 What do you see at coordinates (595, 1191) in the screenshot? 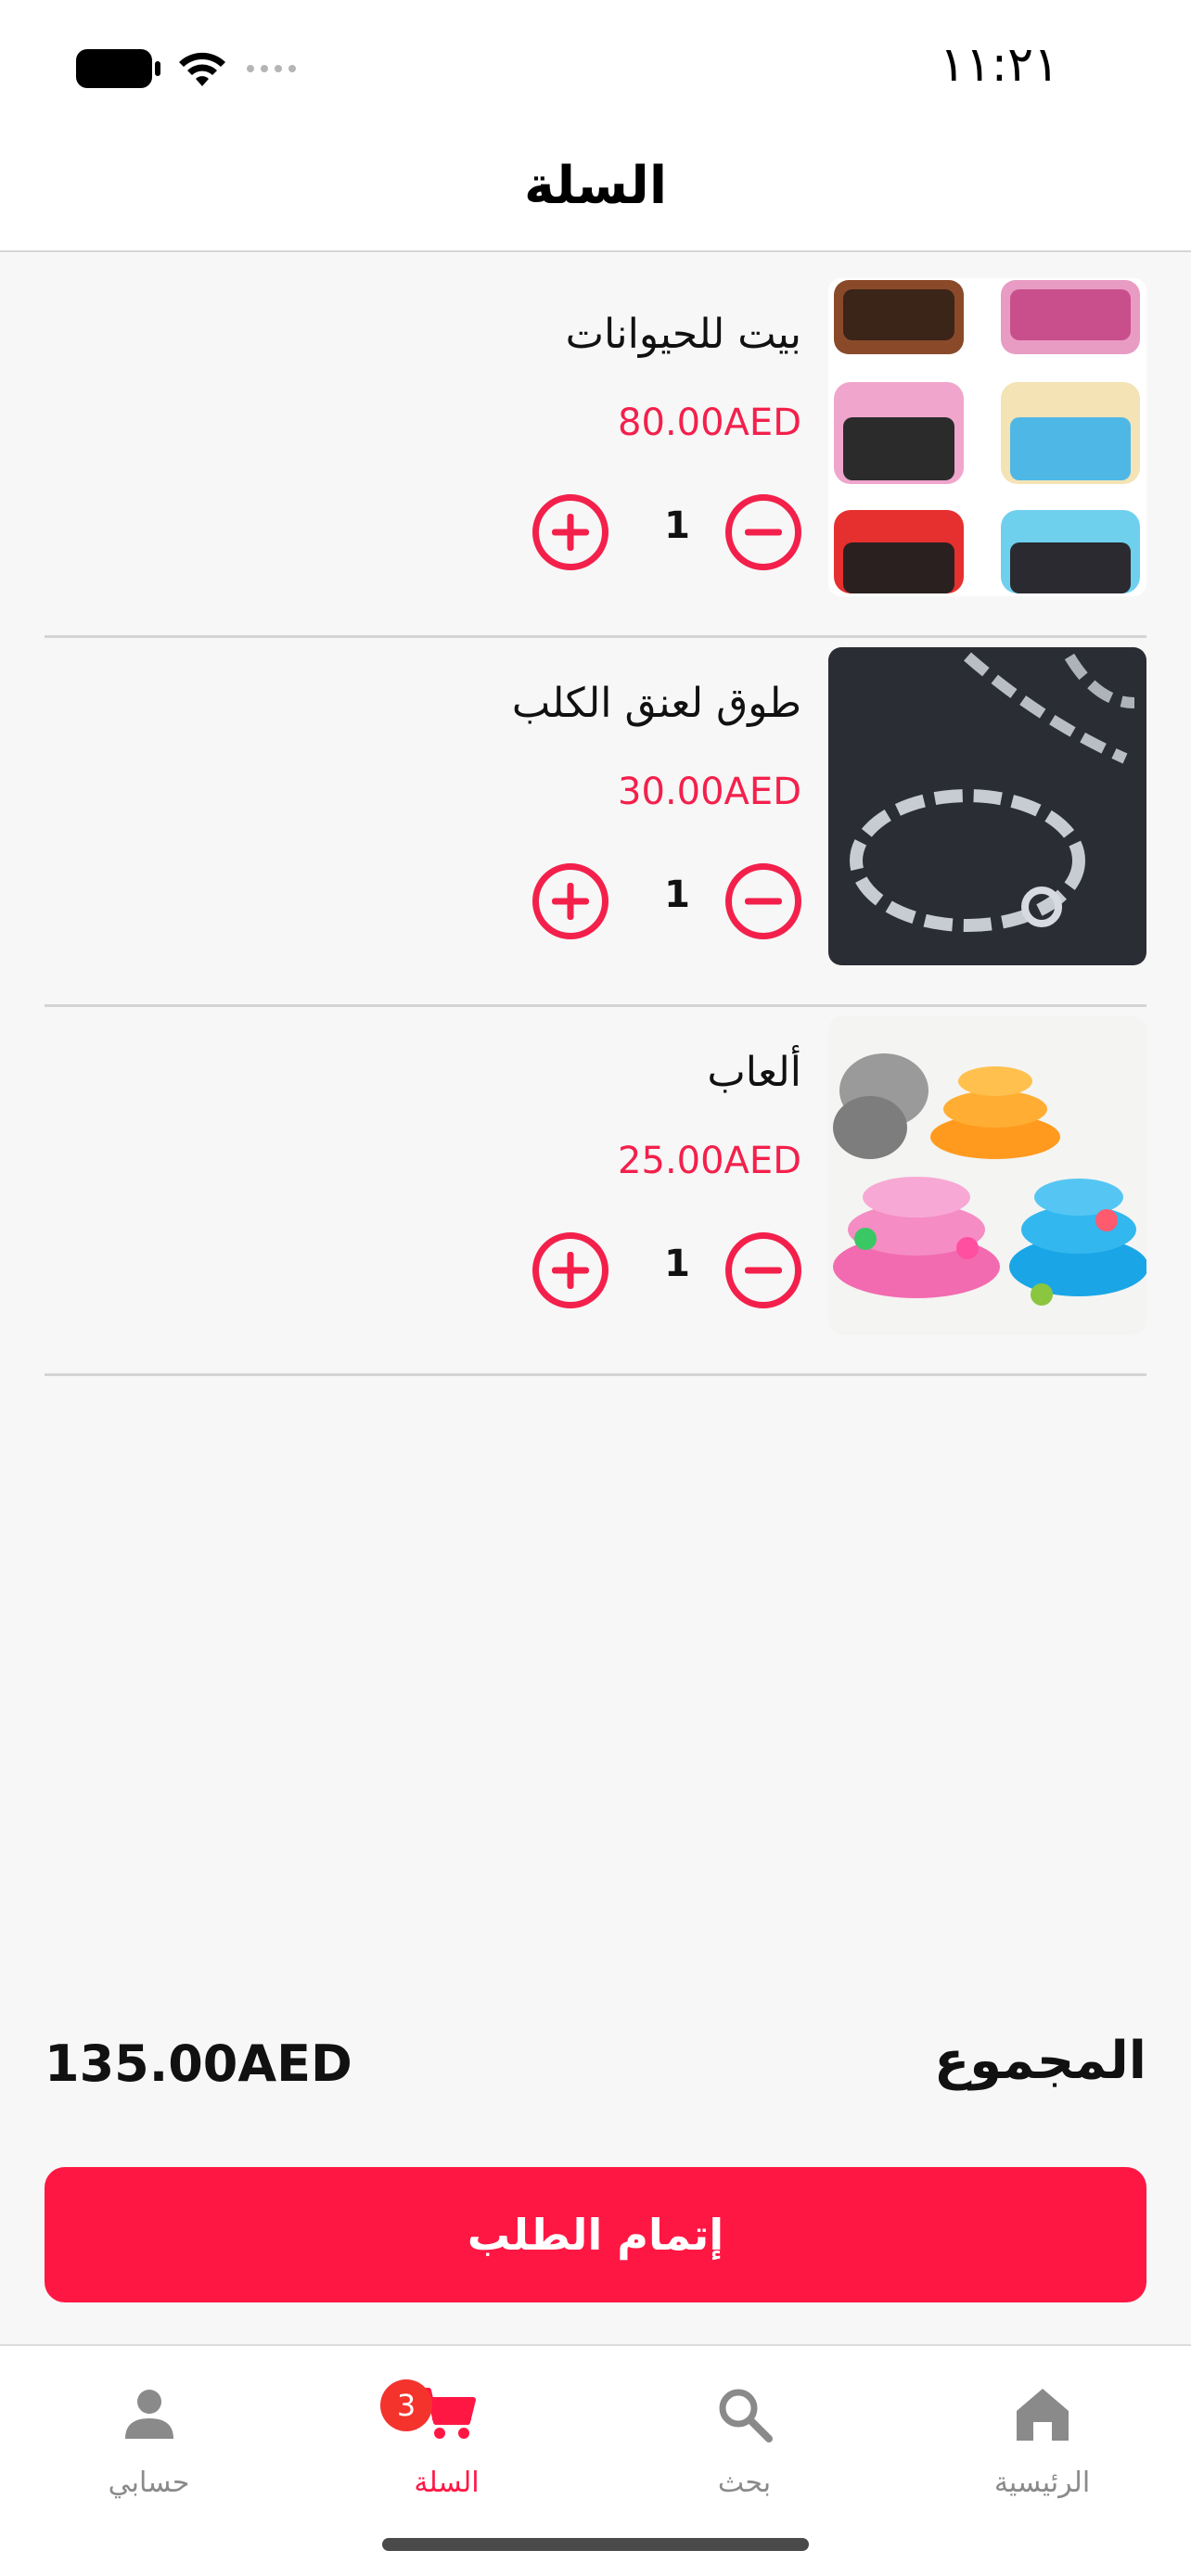
I see `cart-item: ألعاب 25.00AED 1` at bounding box center [595, 1191].